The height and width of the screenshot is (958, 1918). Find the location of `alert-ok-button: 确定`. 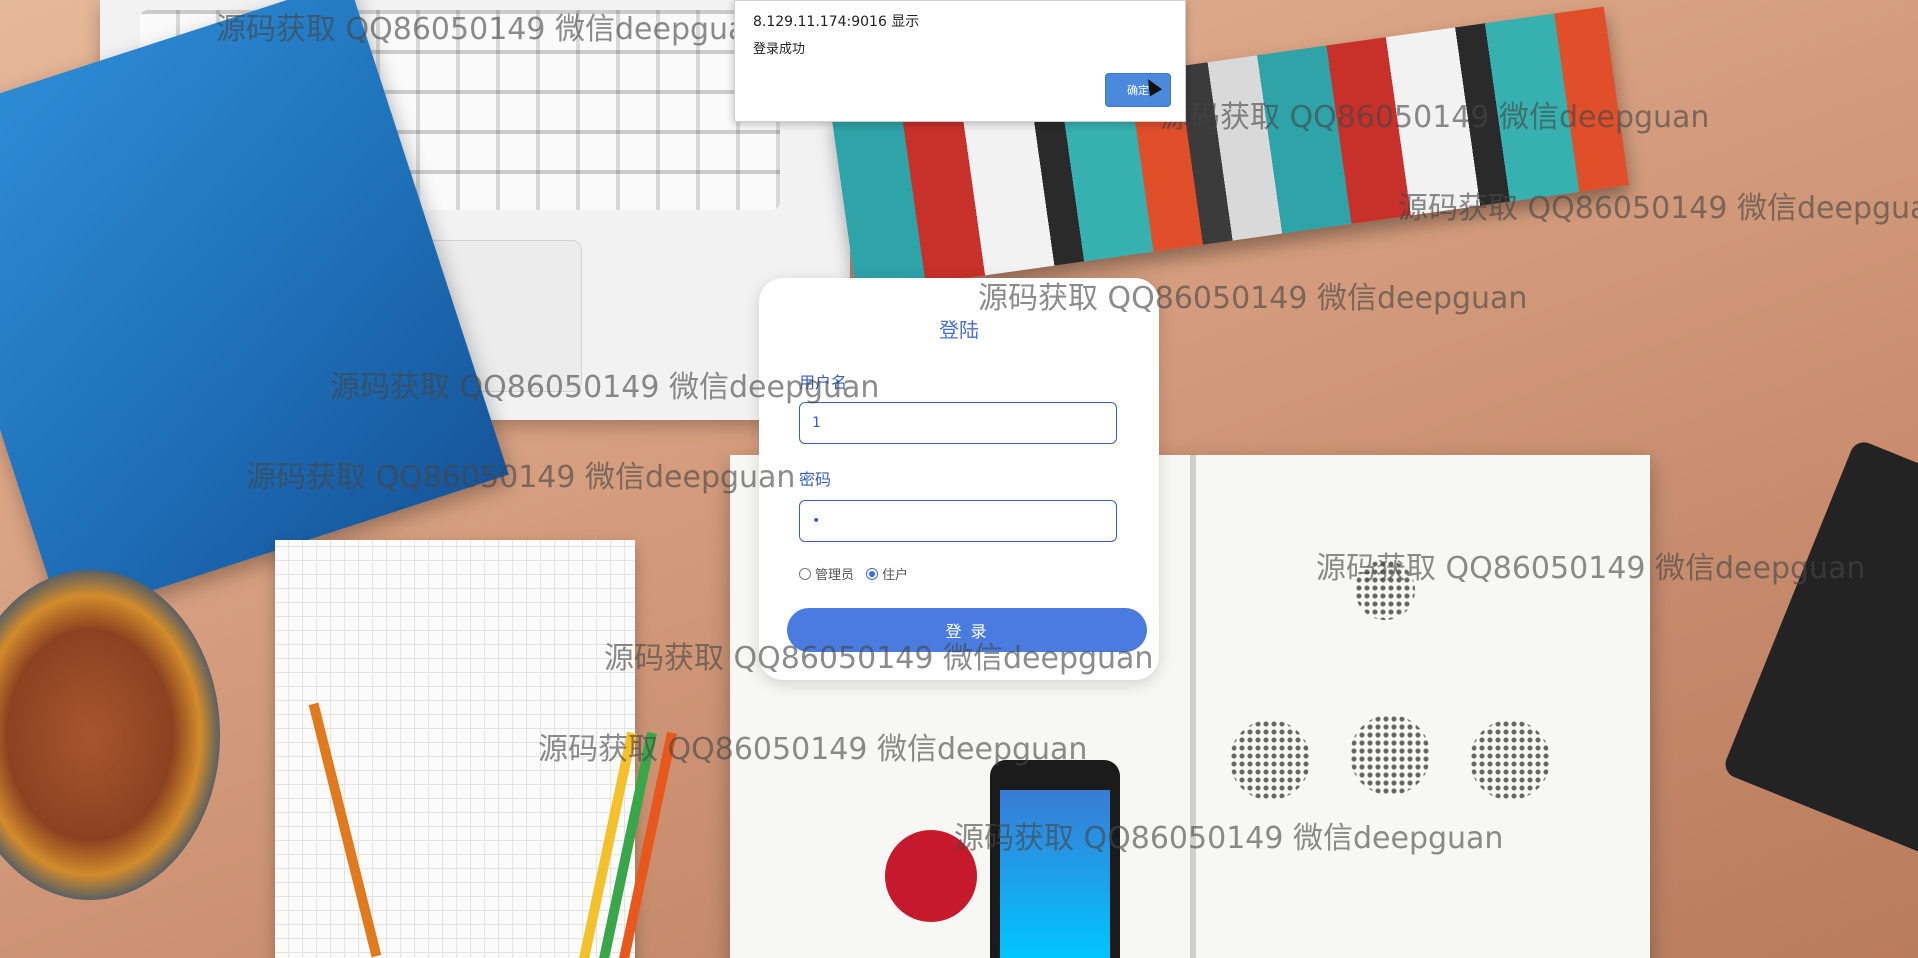

alert-ok-button: 确定 is located at coordinates (1138, 90).